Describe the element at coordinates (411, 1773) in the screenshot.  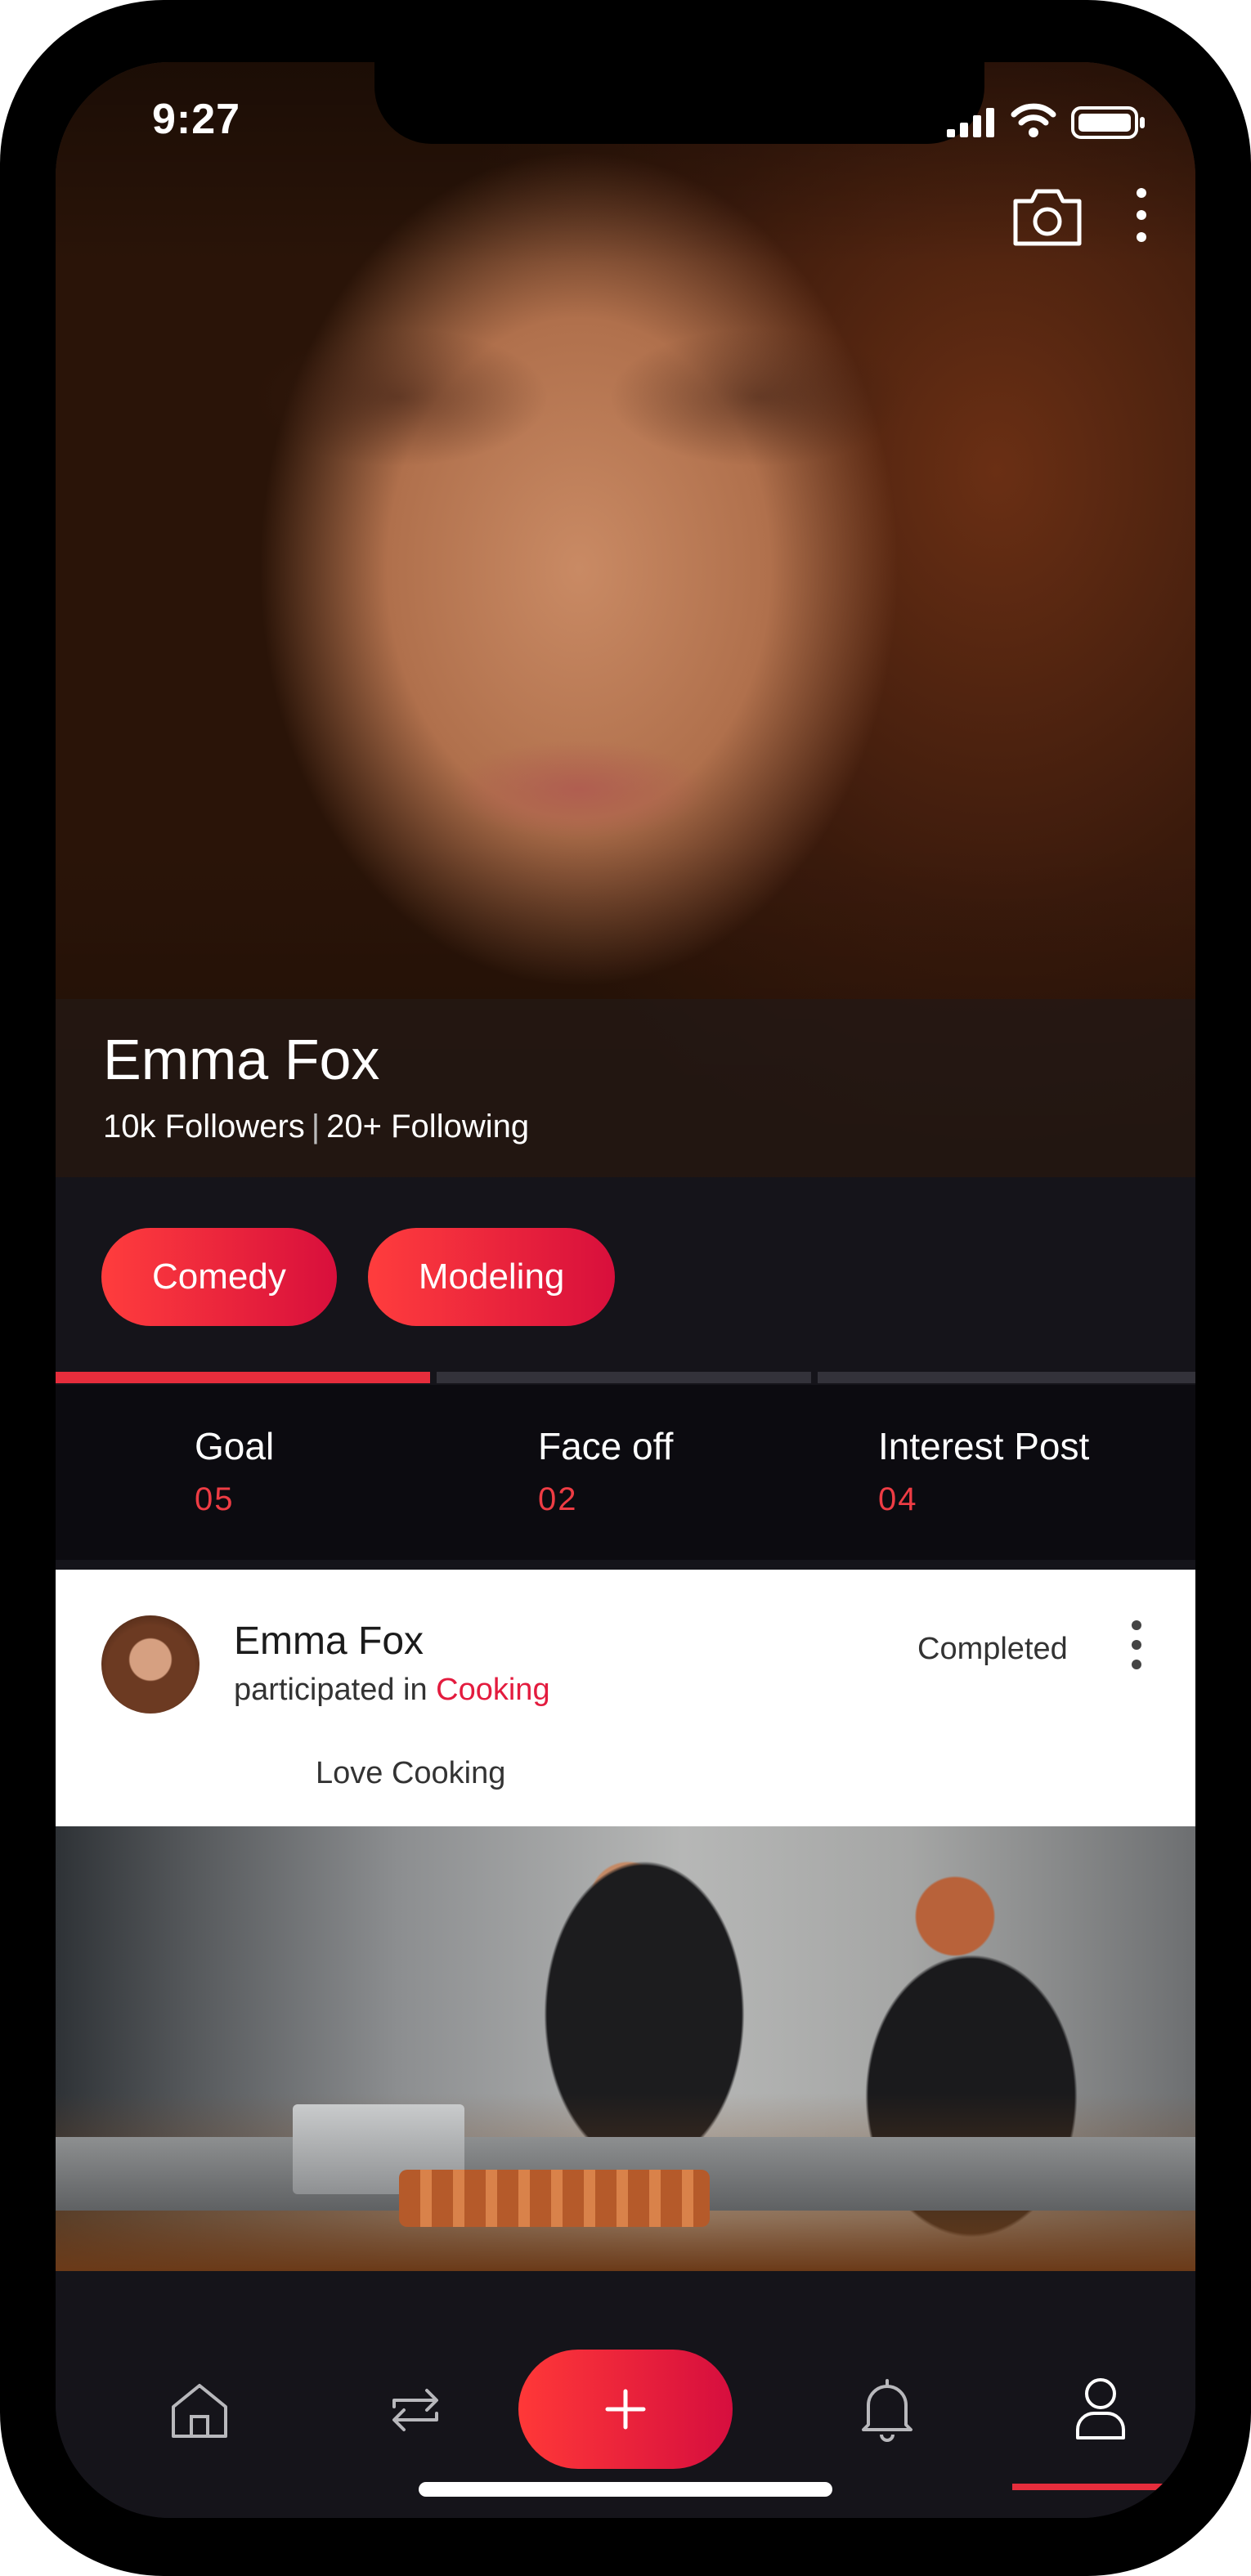
I see `post-caption: Love Cooking` at that location.